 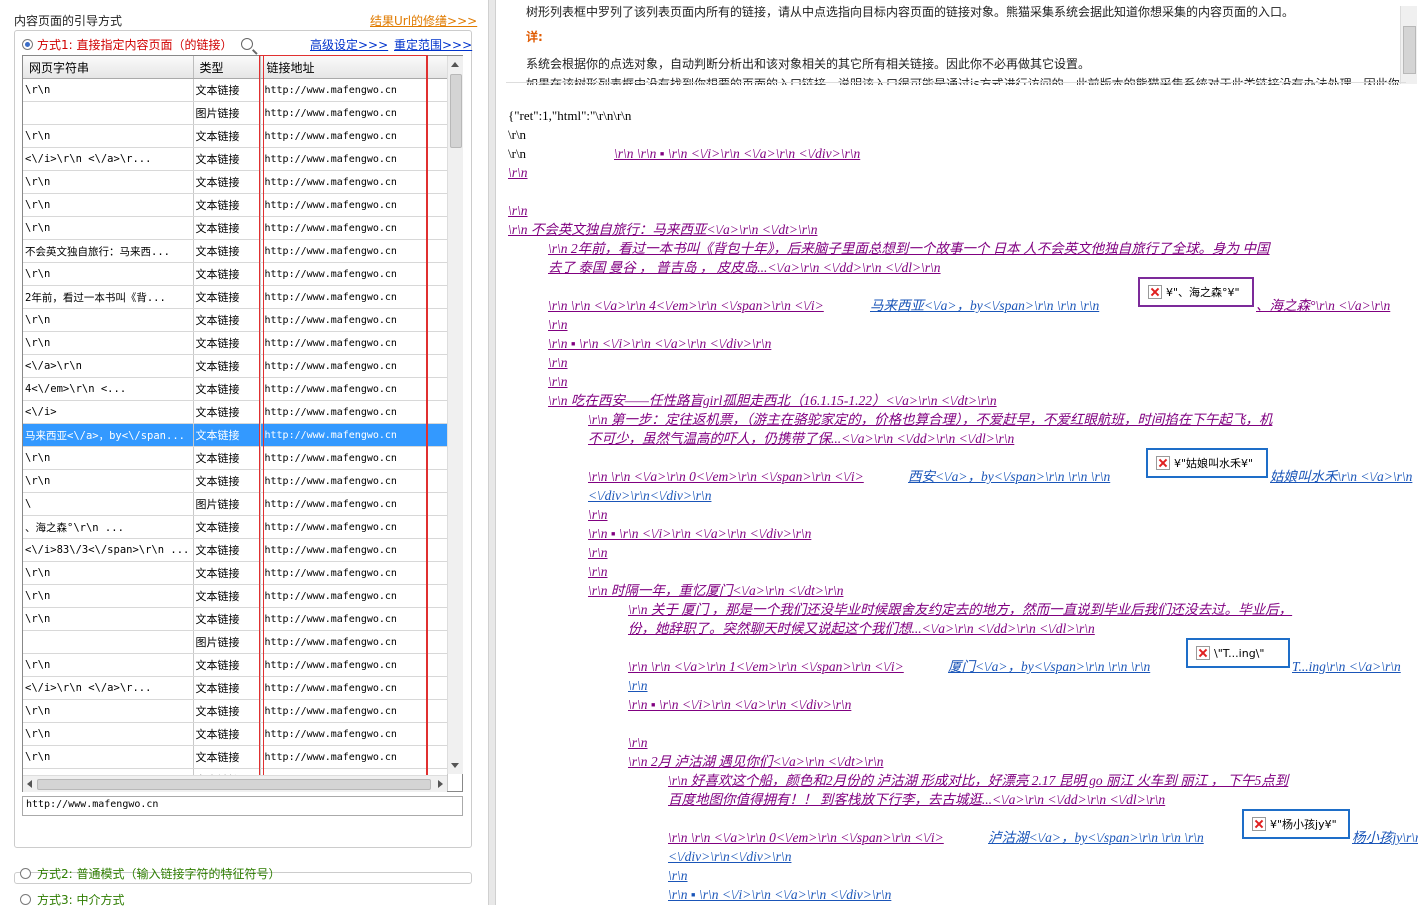 I want to click on mode2-radio, so click(x=25, y=873).